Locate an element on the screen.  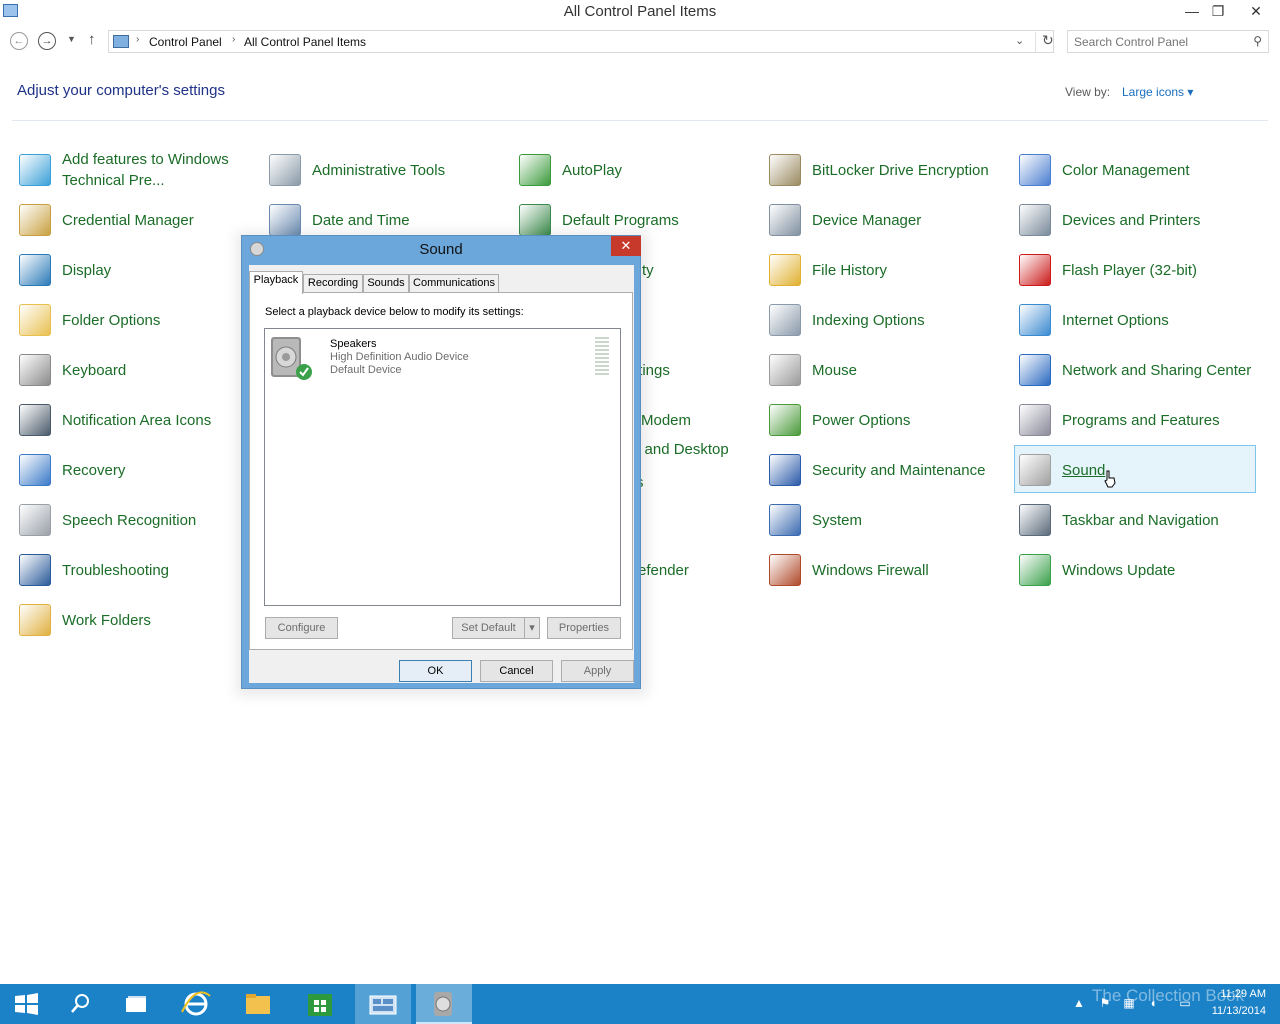
control-panel-item-network-and-sharing-center: Network and Sharing Center is located at coordinates (1136, 370).